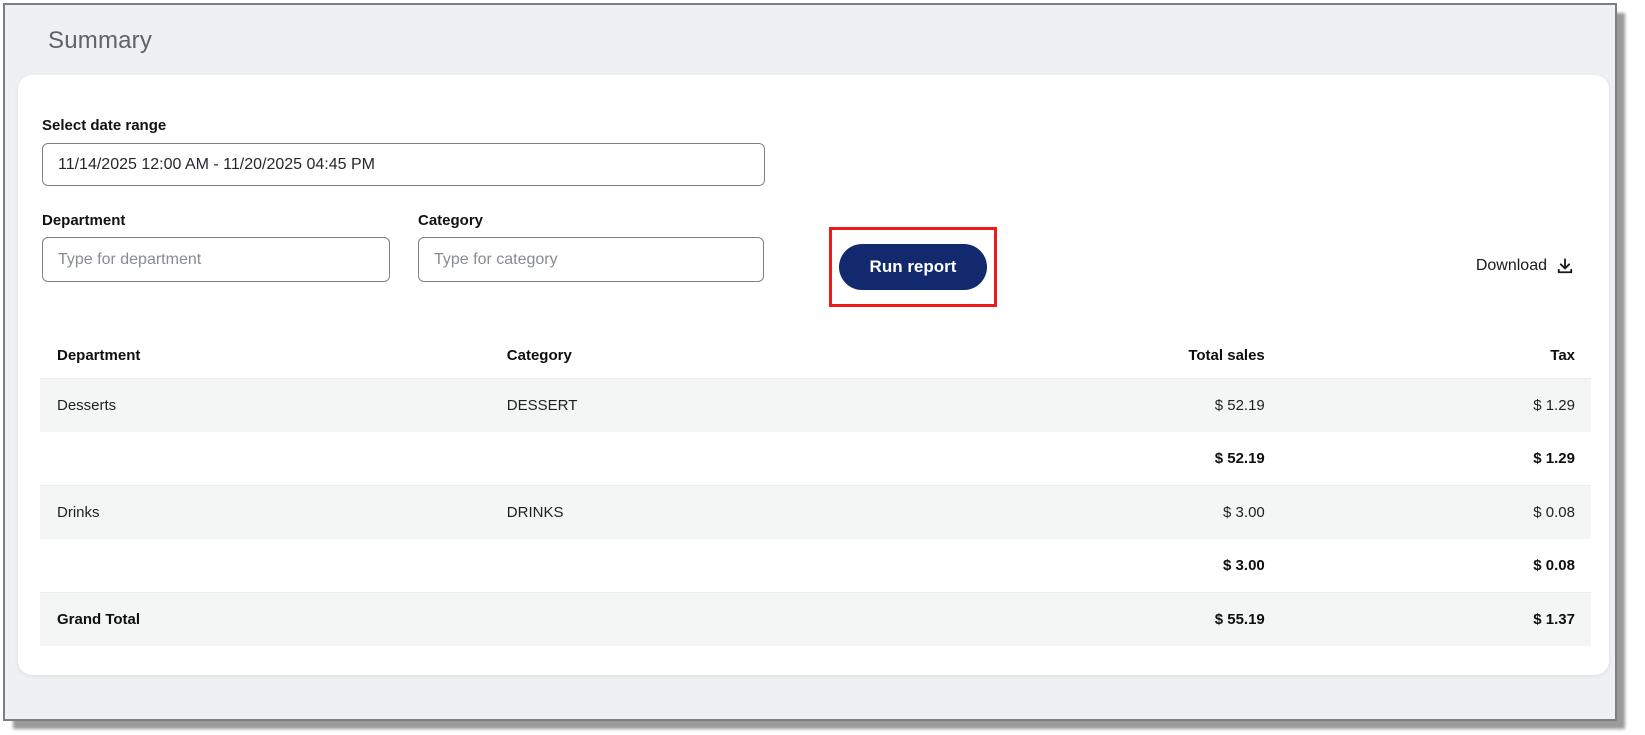  What do you see at coordinates (591, 259) in the screenshot?
I see `category-filter-input` at bounding box center [591, 259].